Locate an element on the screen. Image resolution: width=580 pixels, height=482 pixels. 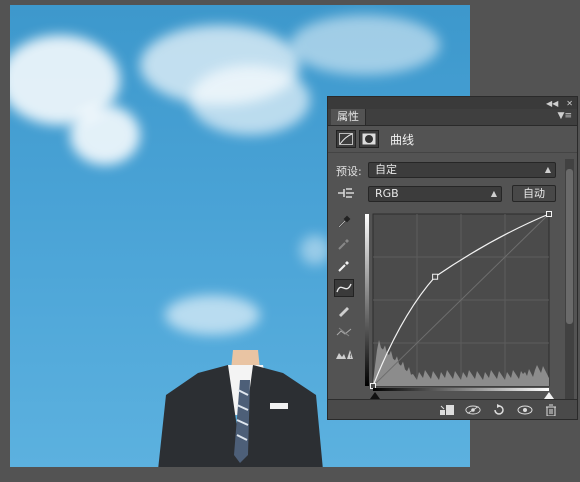
tab-properties: 属性 is located at coordinates (348, 117).